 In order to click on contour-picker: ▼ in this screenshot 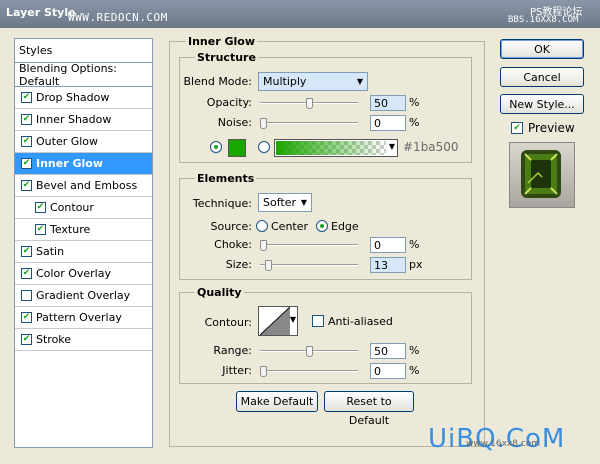, I will do `click(278, 321)`.